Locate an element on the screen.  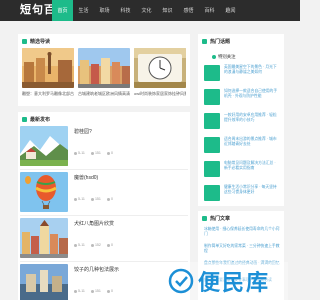
hot-item-link: 如何选择一款适合自己使用的手机壳 · 外观与防护性能 is located at coordinates (252, 94).